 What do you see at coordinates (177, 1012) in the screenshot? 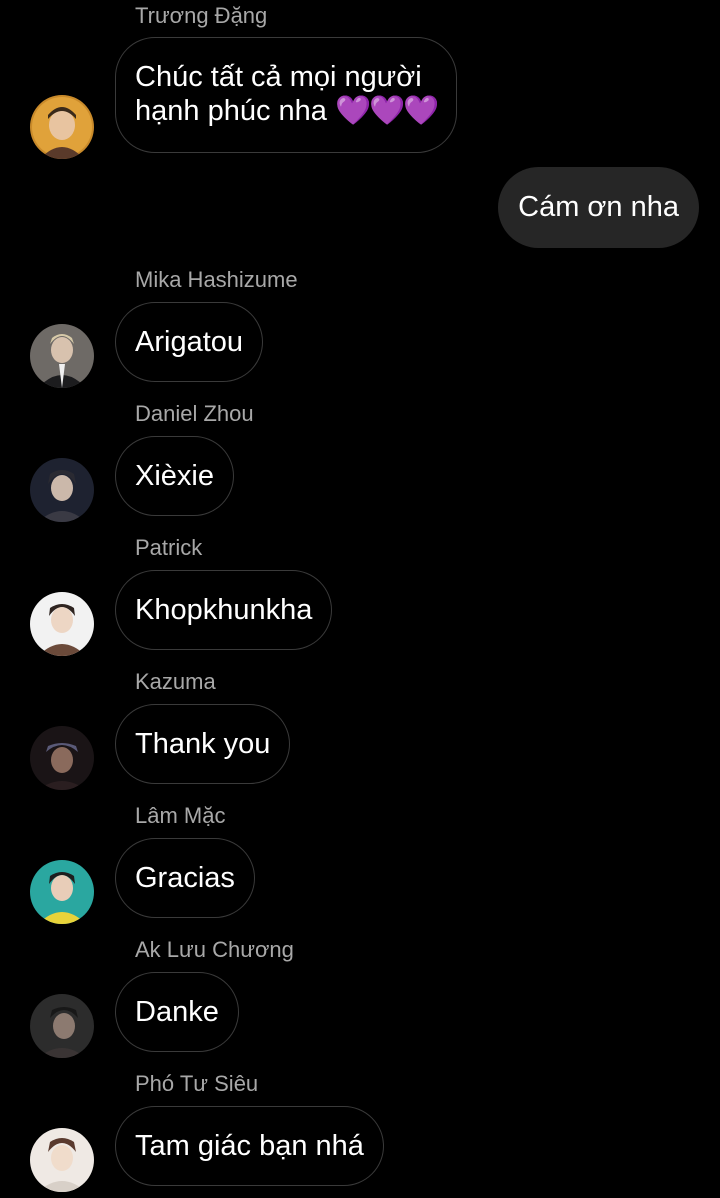
I see `message-bubble: Danke` at bounding box center [177, 1012].